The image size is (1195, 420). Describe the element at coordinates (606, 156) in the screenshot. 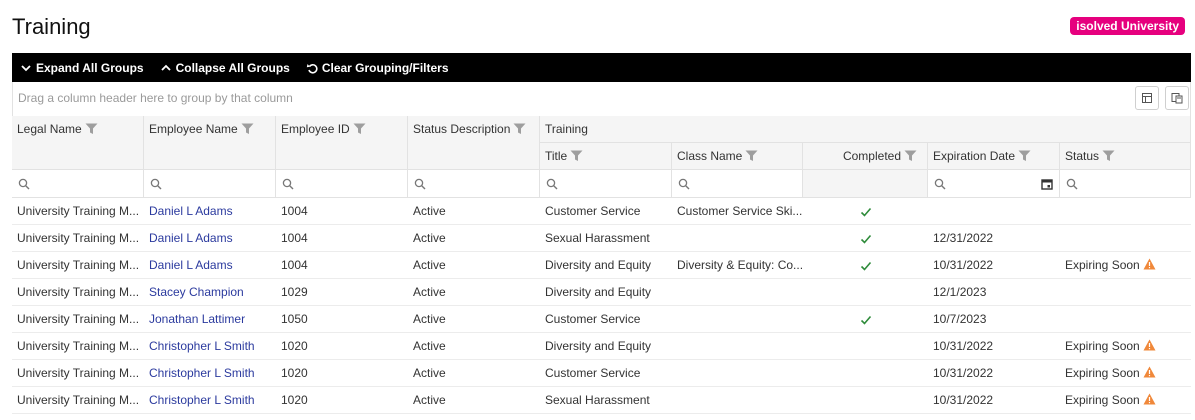

I see `header-title: Title` at that location.